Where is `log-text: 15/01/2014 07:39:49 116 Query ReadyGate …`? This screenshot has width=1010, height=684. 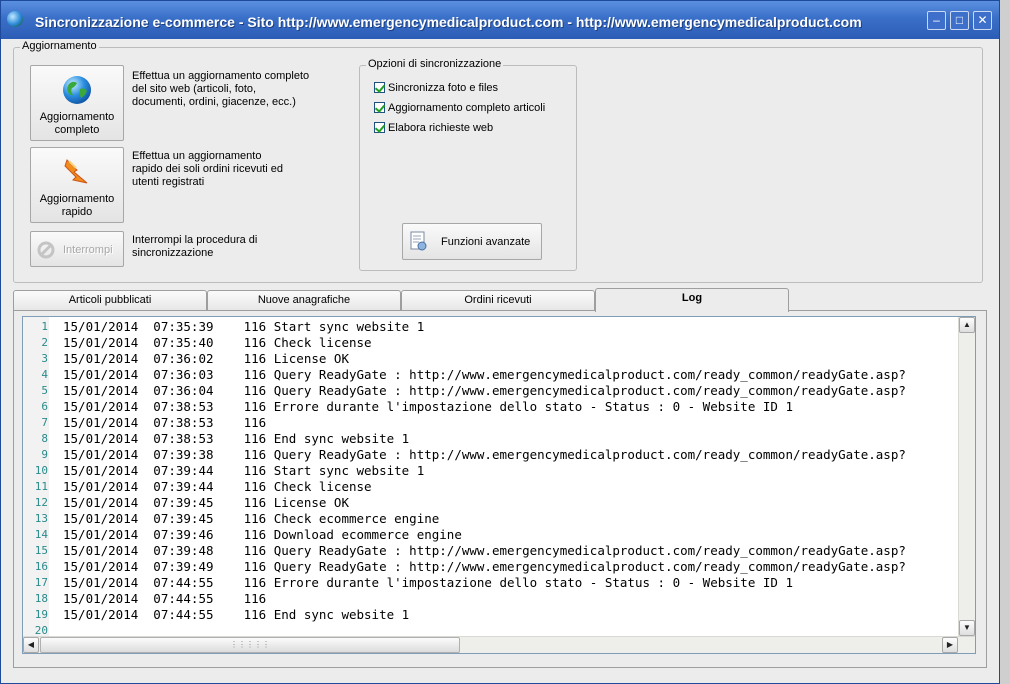 log-text: 15/01/2014 07:39:49 116 Query ReadyGate … is located at coordinates (484, 566).